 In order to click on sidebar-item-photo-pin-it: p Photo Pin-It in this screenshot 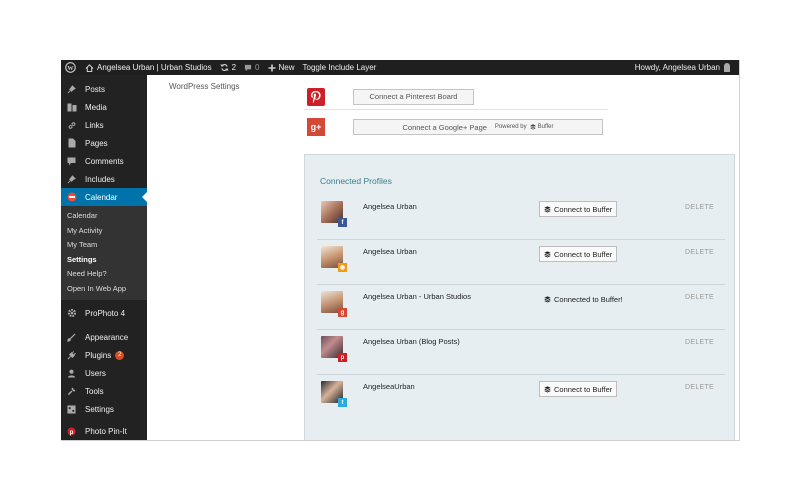, I will do `click(104, 431)`.